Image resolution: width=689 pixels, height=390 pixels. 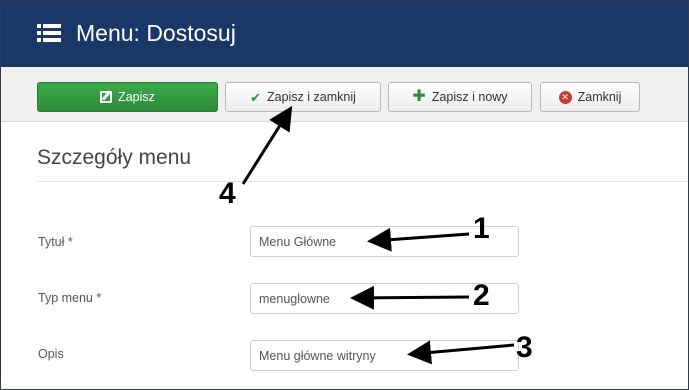 What do you see at coordinates (227, 193) in the screenshot?
I see `annotation-number-4: 4` at bounding box center [227, 193].